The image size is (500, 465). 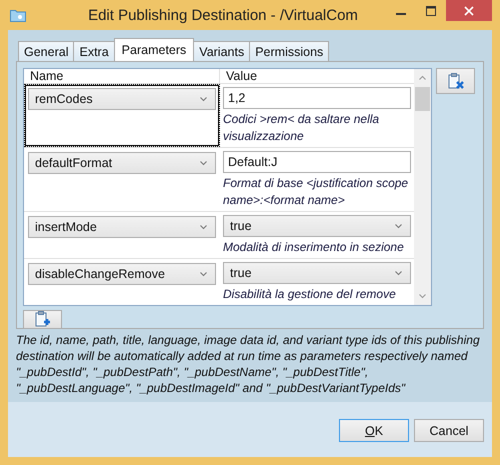 What do you see at coordinates (94, 51) in the screenshot?
I see `tab: Extra` at bounding box center [94, 51].